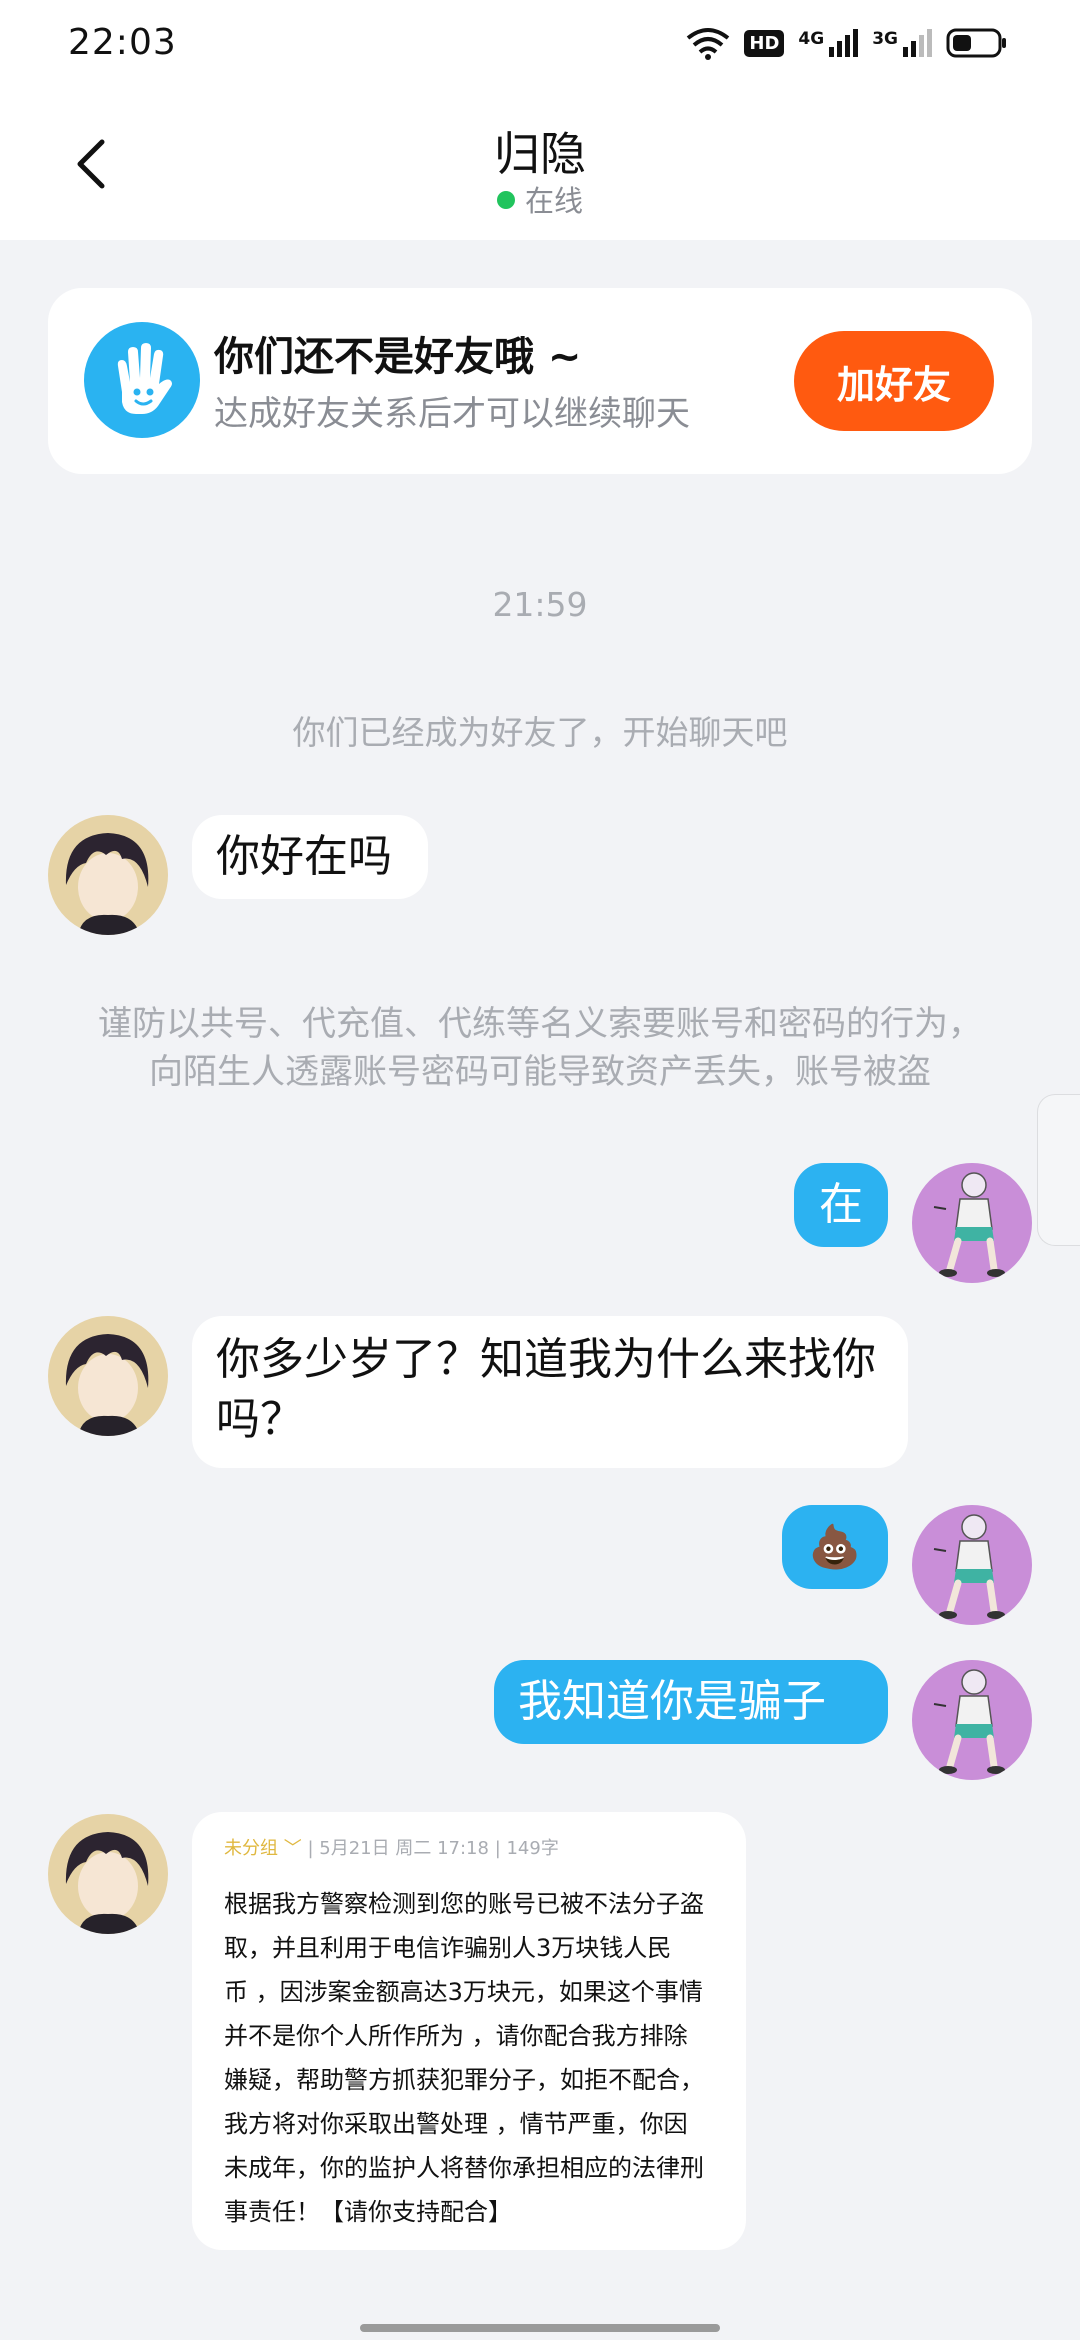 The width and height of the screenshot is (1080, 2340). What do you see at coordinates (976, 43) in the screenshot?
I see `battery-icon` at bounding box center [976, 43].